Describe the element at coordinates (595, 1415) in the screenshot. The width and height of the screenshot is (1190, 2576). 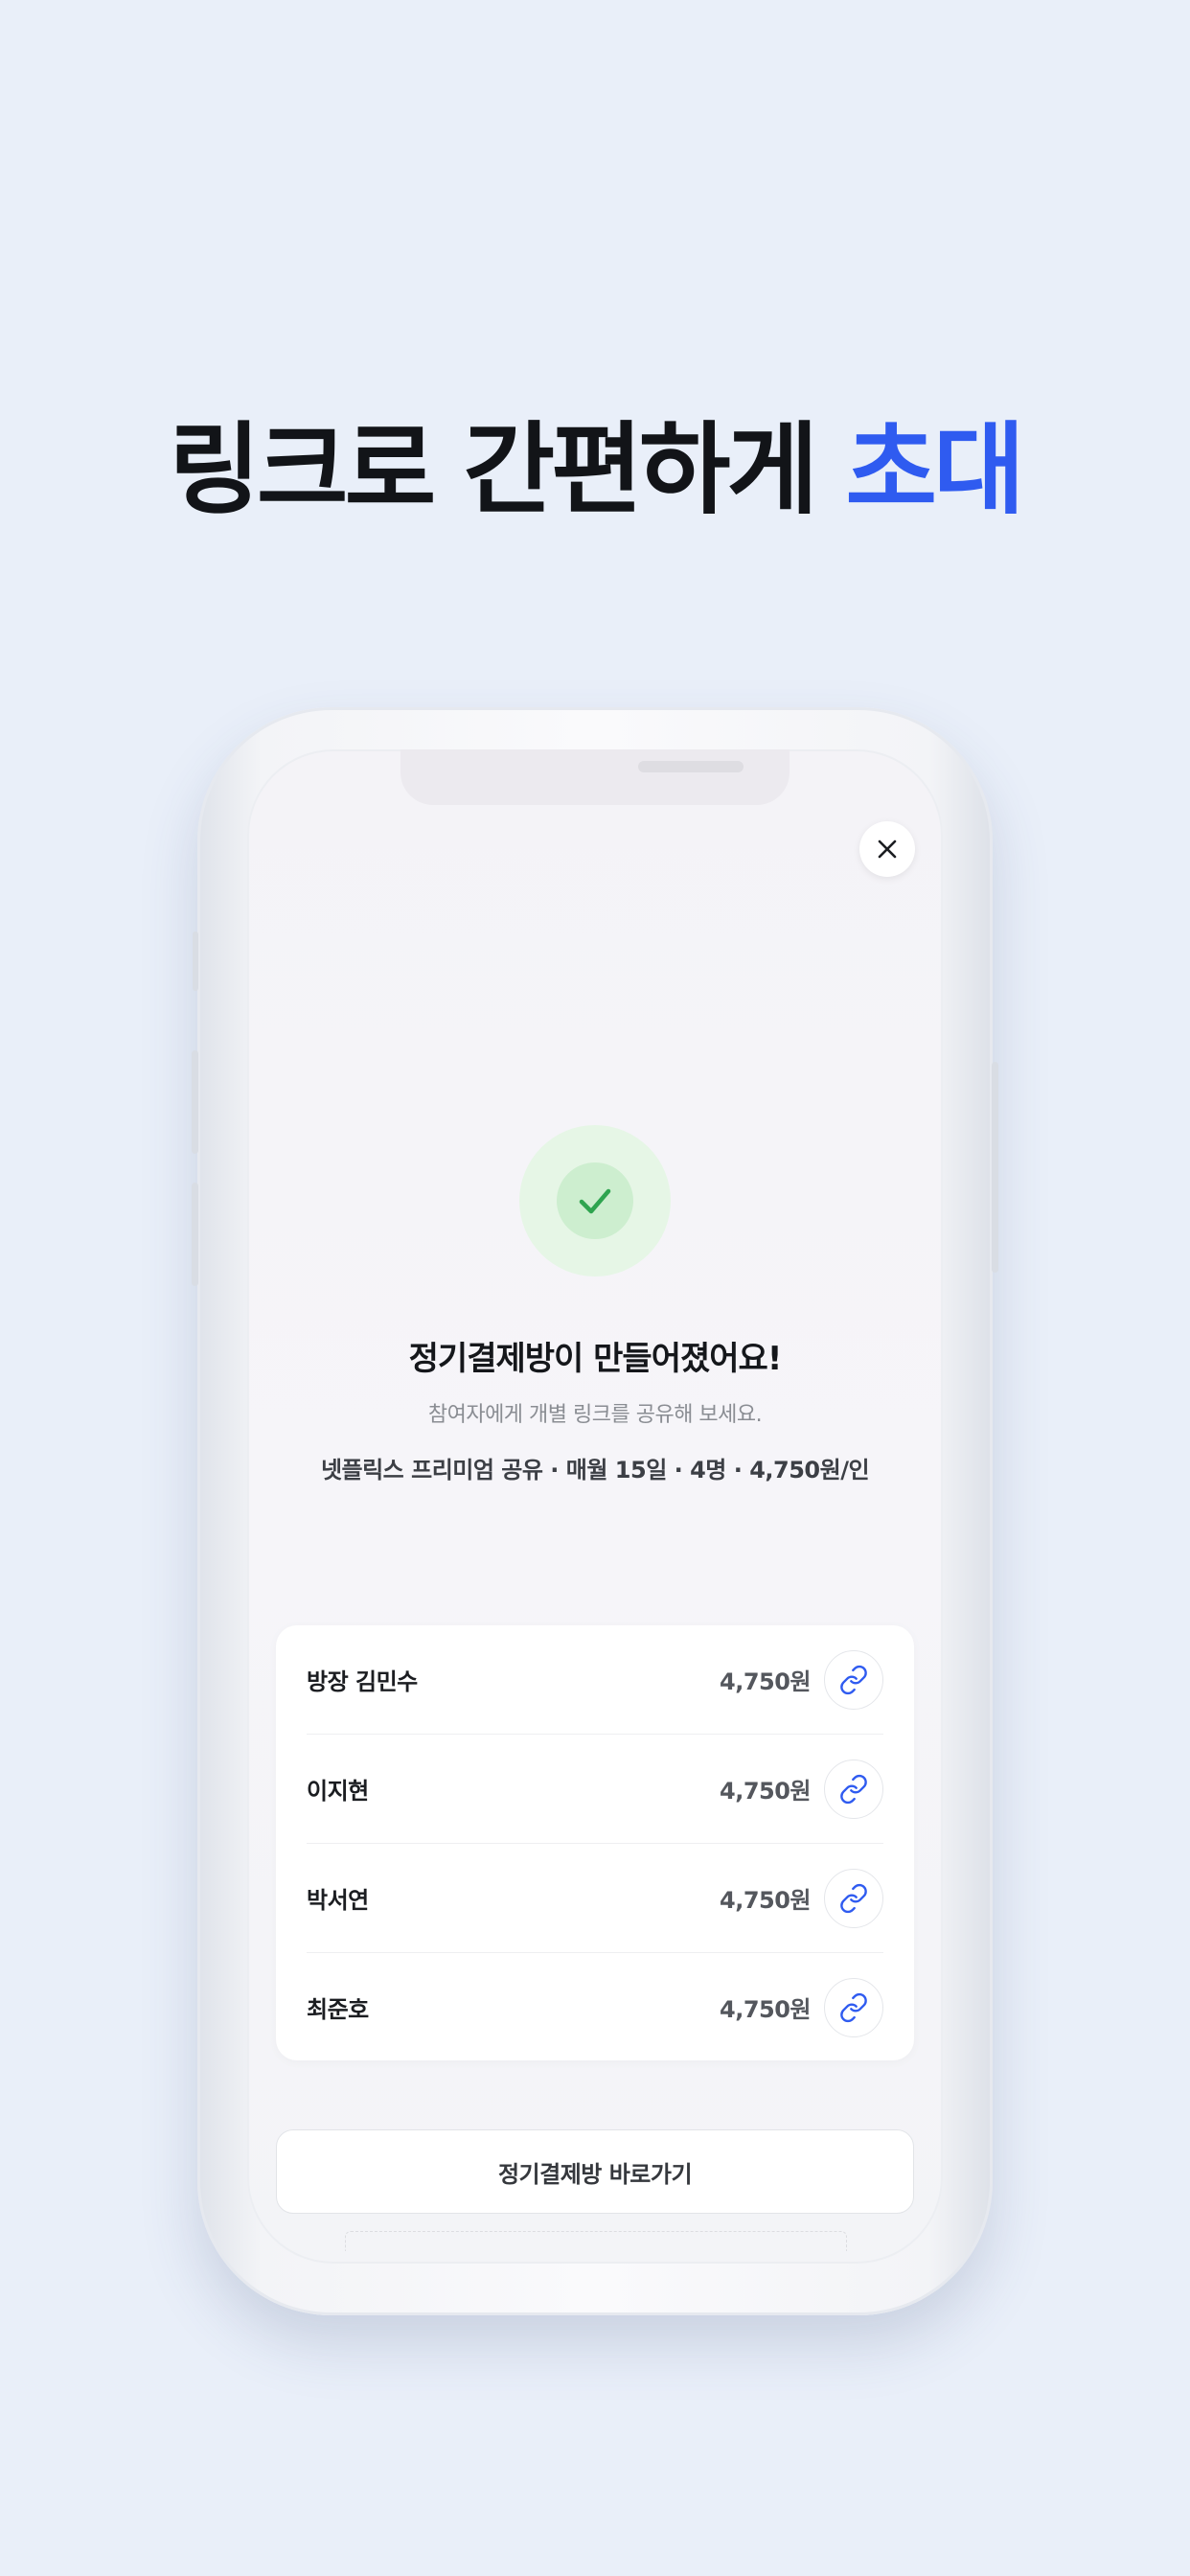
I see `success-subtitle: 참여자에게 개별 링크를 공유해 보세요.` at that location.